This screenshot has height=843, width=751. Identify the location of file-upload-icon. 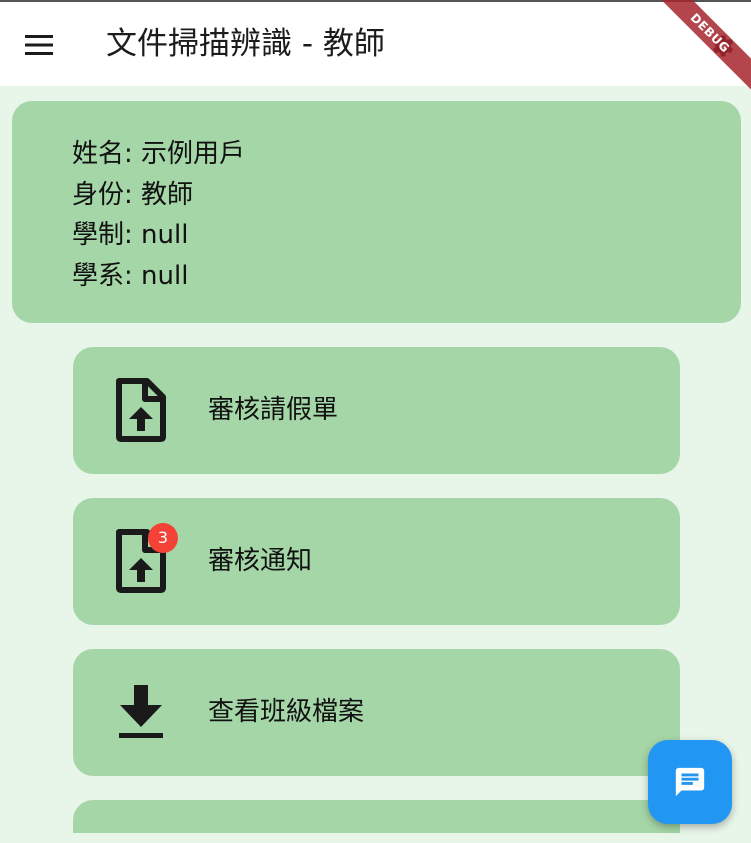
(141, 410).